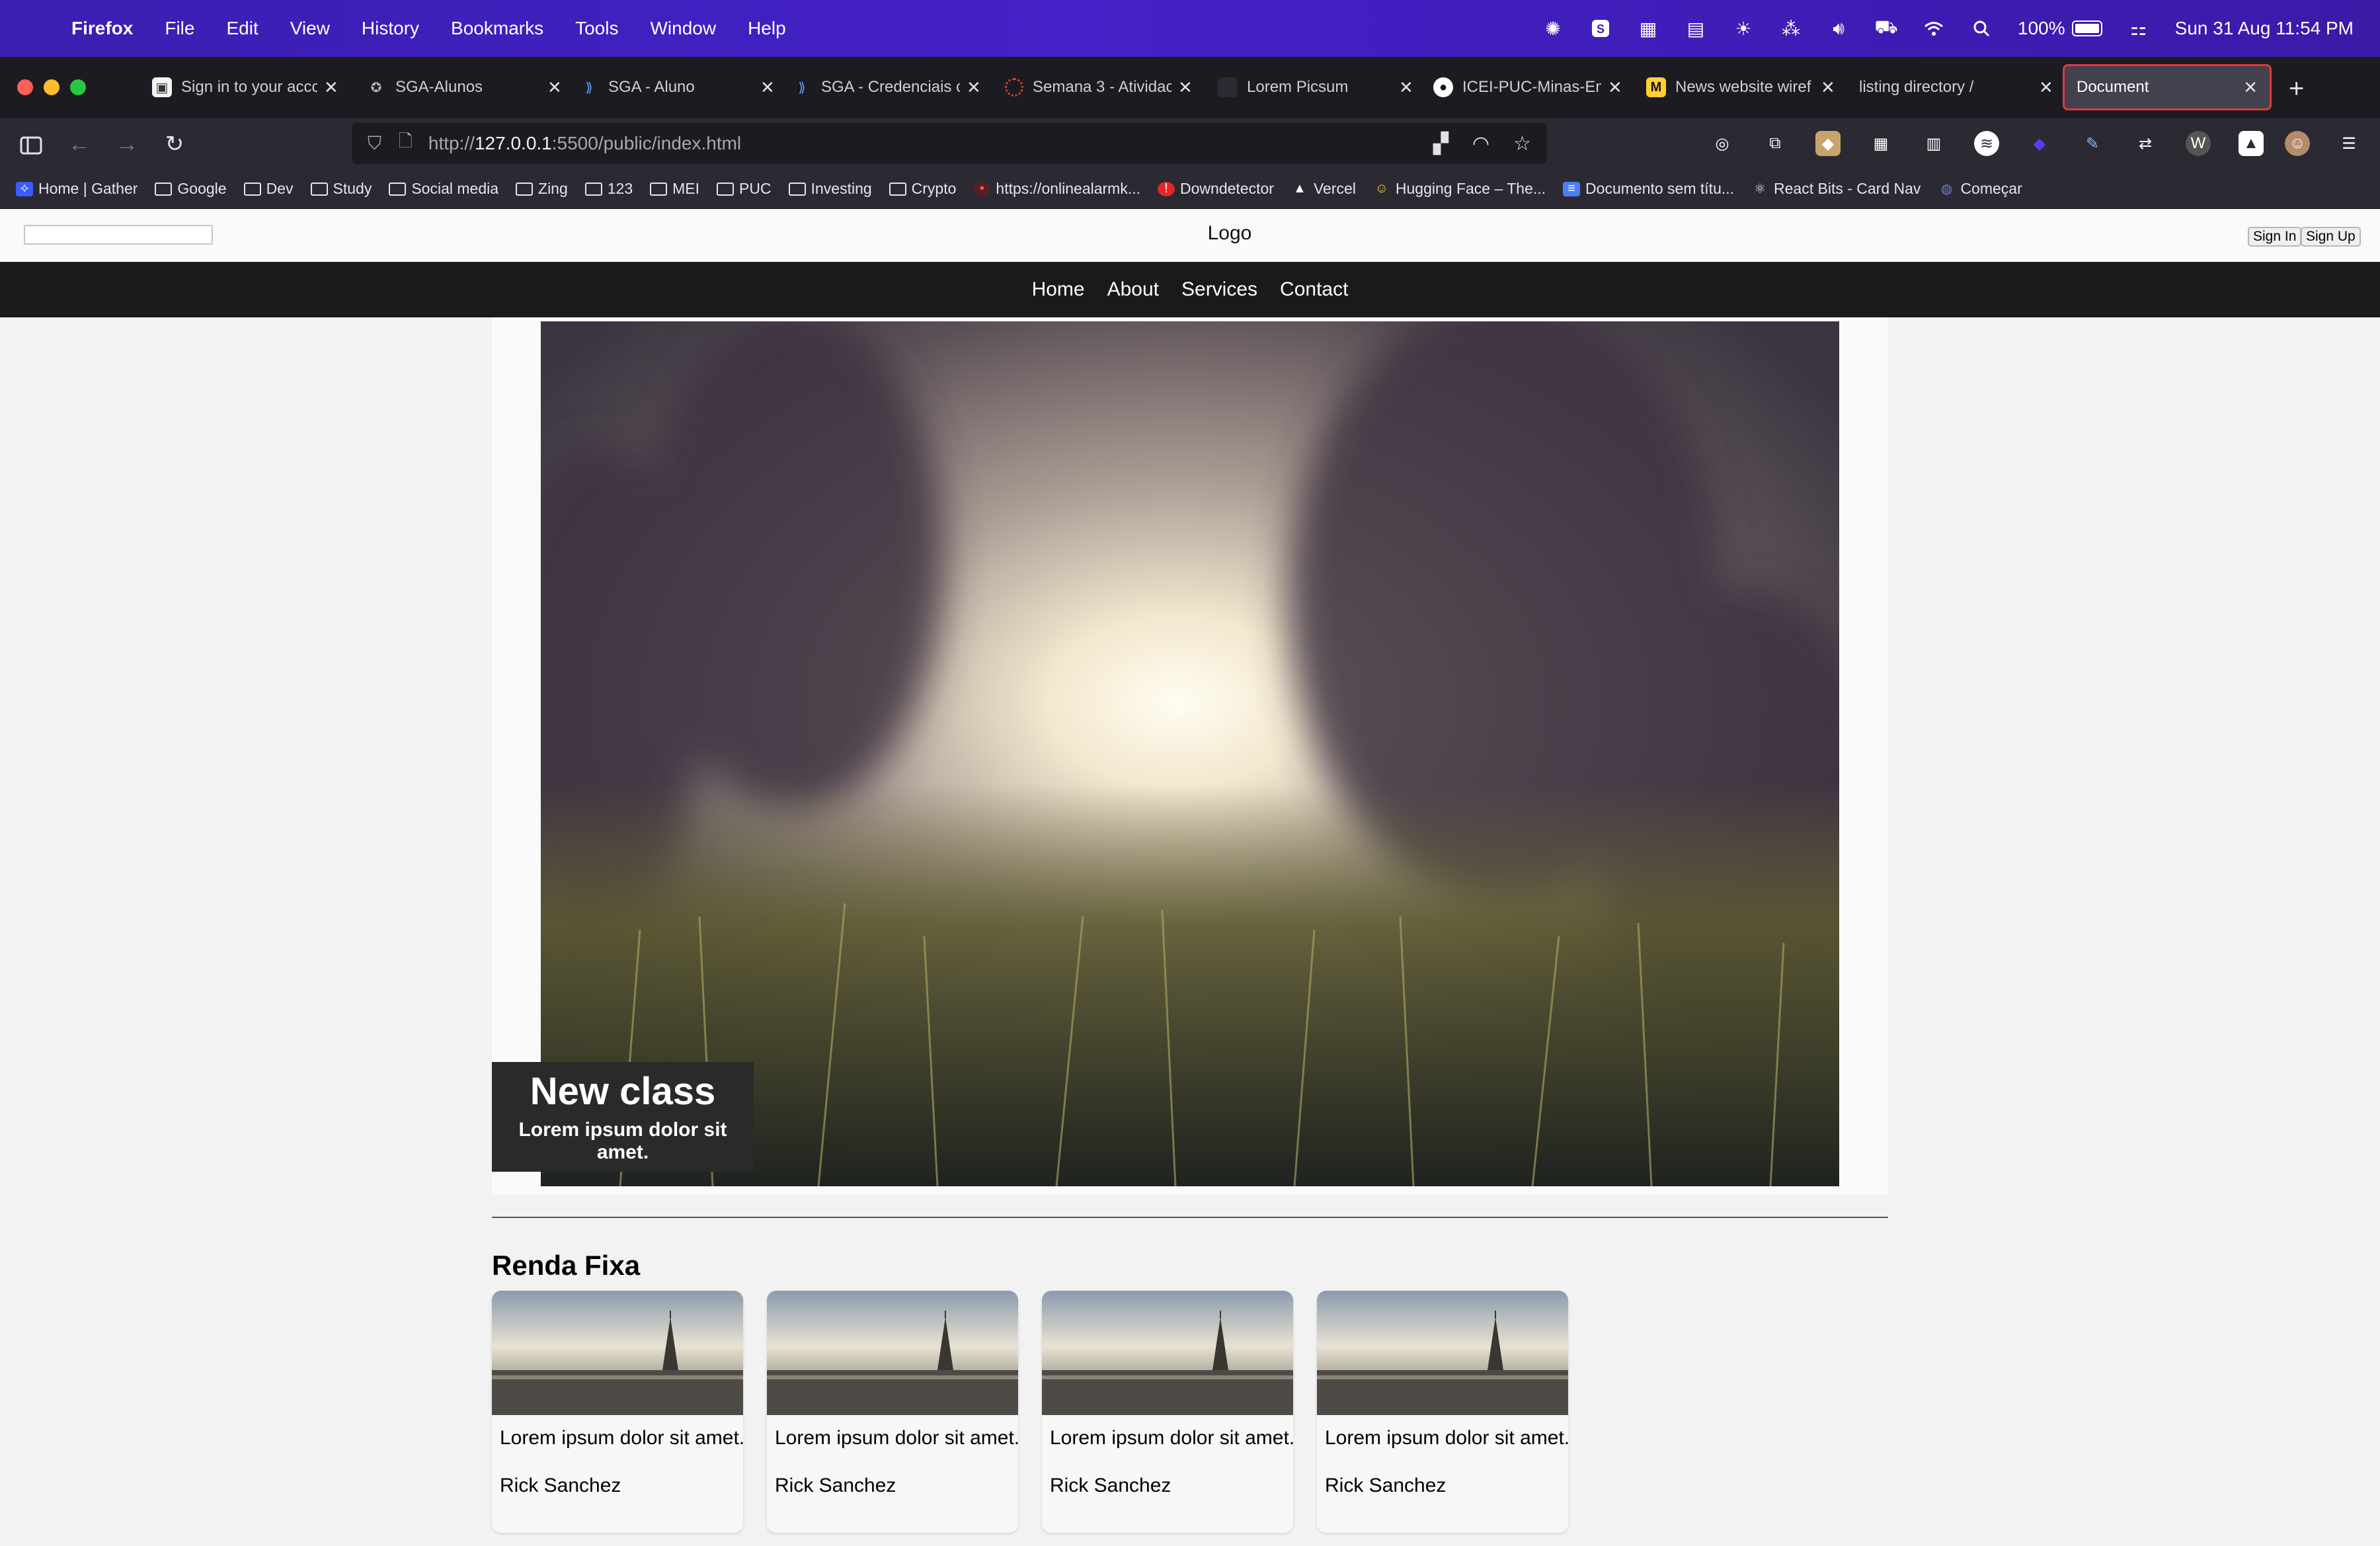 Image resolution: width=2380 pixels, height=1546 pixels. What do you see at coordinates (1133, 289) in the screenshot?
I see `nav-link-about: About` at bounding box center [1133, 289].